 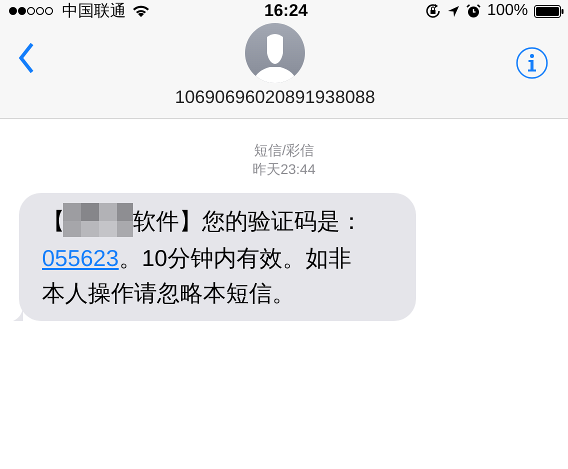 What do you see at coordinates (453, 11) in the screenshot?
I see `location-arrow-icon` at bounding box center [453, 11].